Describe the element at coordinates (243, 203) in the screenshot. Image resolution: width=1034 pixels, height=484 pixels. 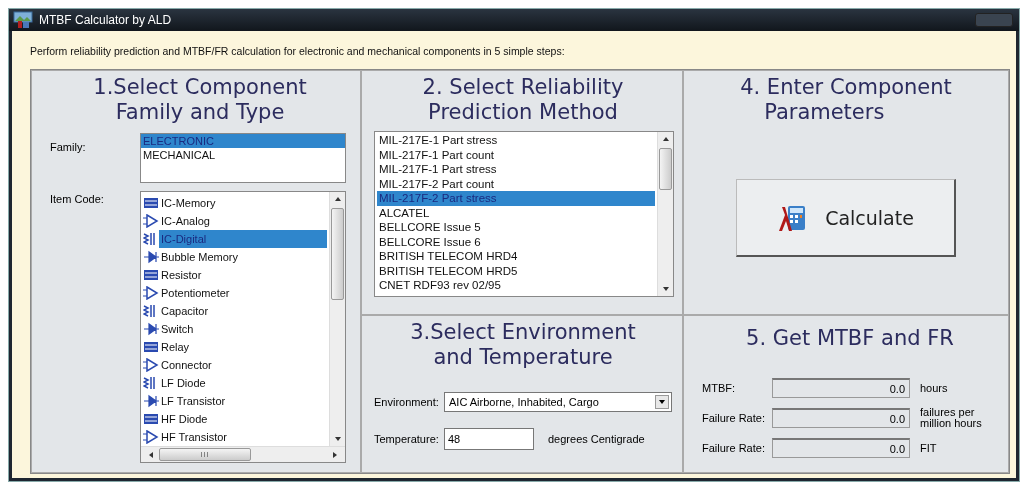
I see `list-item: IC-Memory` at that location.